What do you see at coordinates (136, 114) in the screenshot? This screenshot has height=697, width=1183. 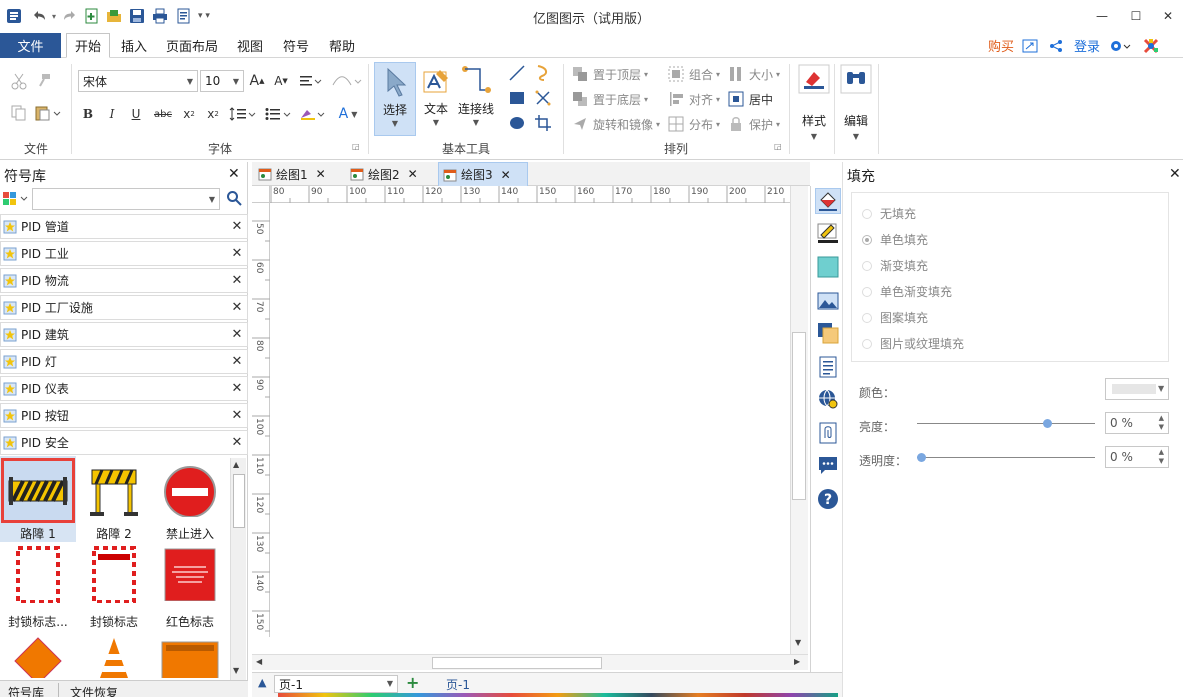 I see `underline-button: U` at bounding box center [136, 114].